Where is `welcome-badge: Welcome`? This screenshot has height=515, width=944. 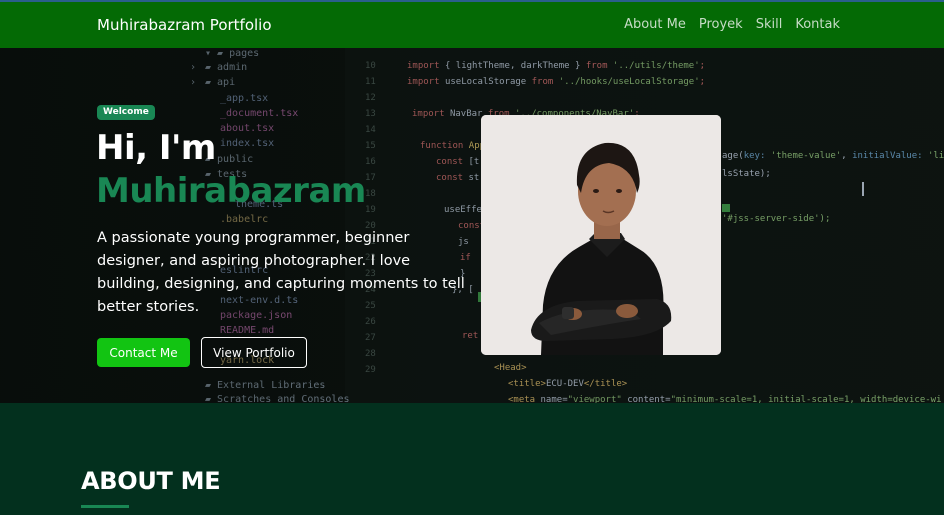 welcome-badge: Welcome is located at coordinates (126, 112).